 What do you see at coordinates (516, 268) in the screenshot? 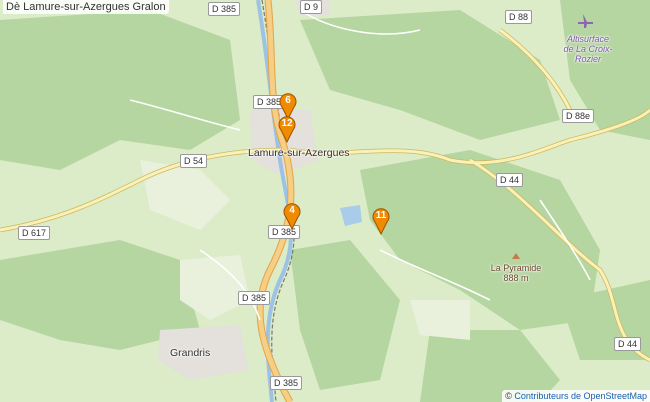
I see `peak-name: La Pyramide` at bounding box center [516, 268].